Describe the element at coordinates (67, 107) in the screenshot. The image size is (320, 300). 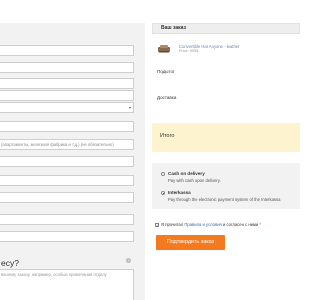
I see `country-select: ▾` at that location.